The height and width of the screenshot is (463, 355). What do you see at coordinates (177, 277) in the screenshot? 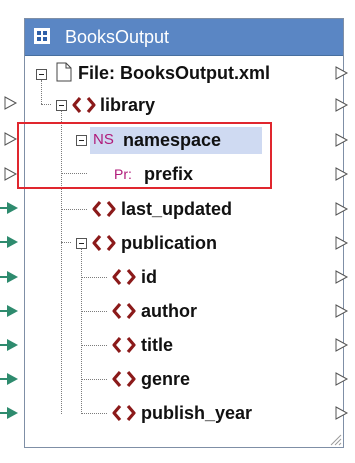
I see `tree-row-id: id` at bounding box center [177, 277].